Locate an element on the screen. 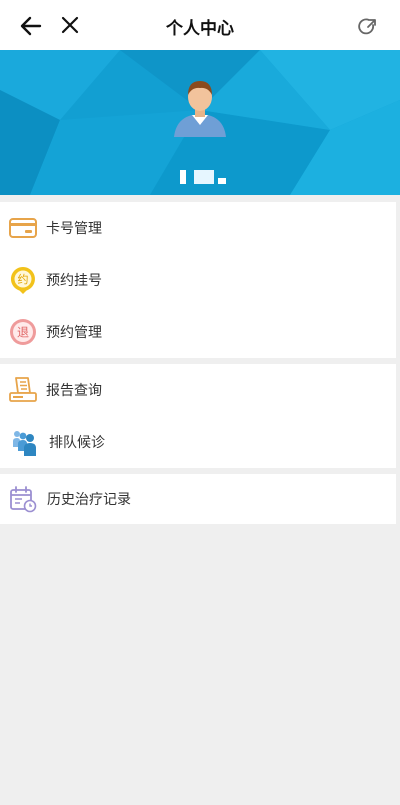 The width and height of the screenshot is (400, 805). menu-group-history: 历史治疗记录 is located at coordinates (198, 499).